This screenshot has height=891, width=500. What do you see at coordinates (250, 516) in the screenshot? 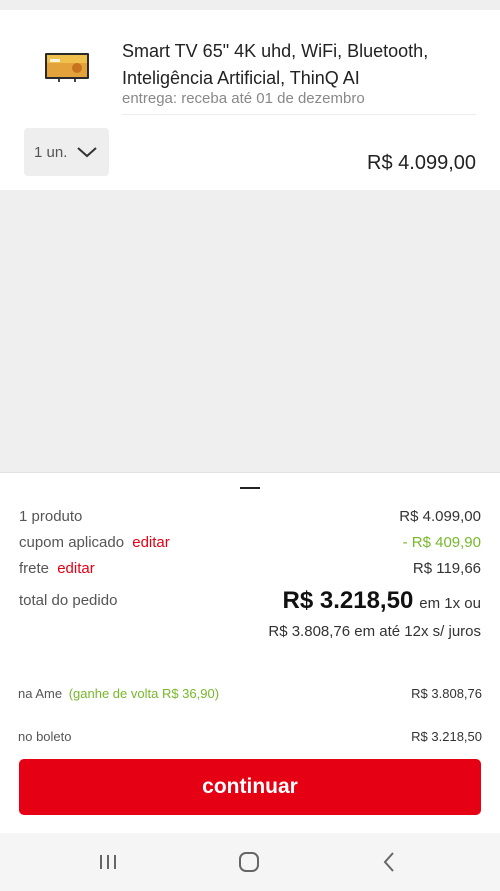
I see `summary-row-products: 1 produto R$ 4.099,00` at bounding box center [250, 516].